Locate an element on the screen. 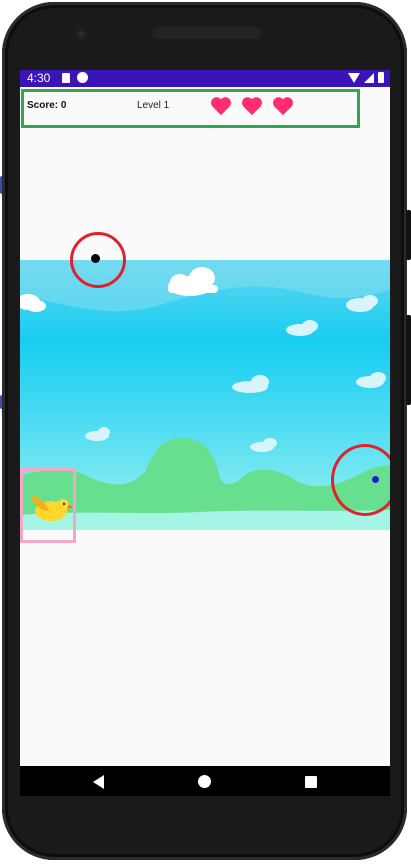 Image resolution: width=411 pixels, height=864 pixels. earpiece-speaker is located at coordinates (207, 33).